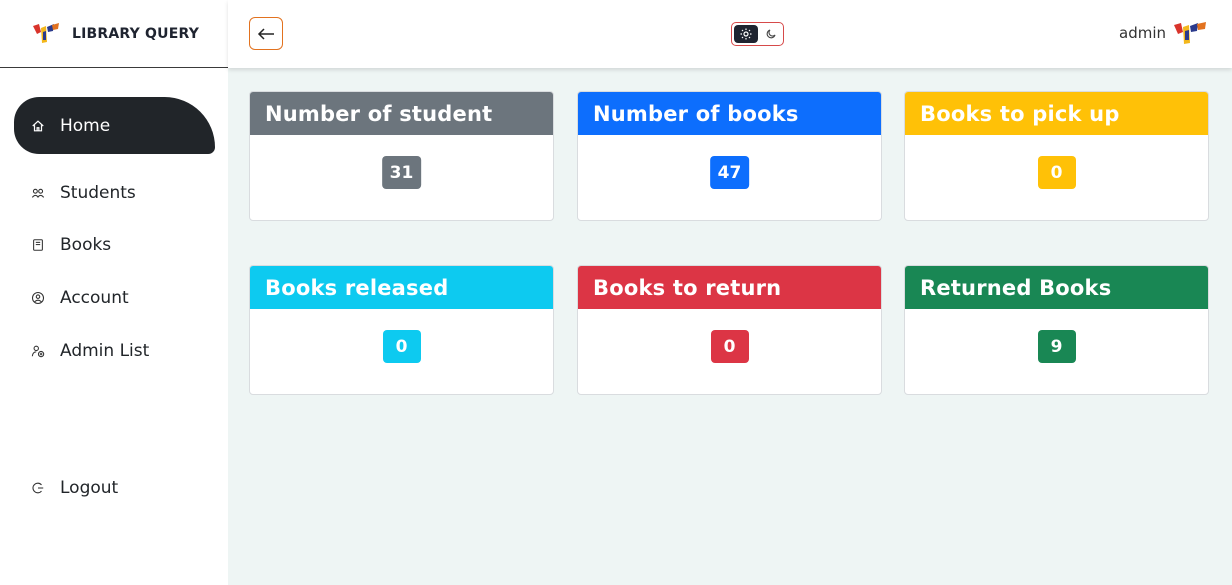 This screenshot has height=585, width=1232. Describe the element at coordinates (136, 33) in the screenshot. I see `brand-title: LIBRARY QUERY` at that location.